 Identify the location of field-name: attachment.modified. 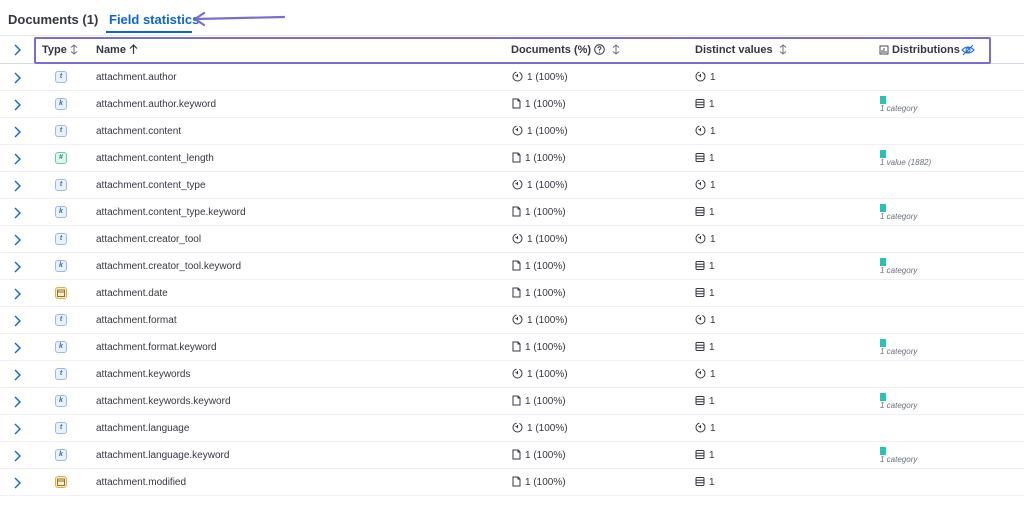
(141, 482).